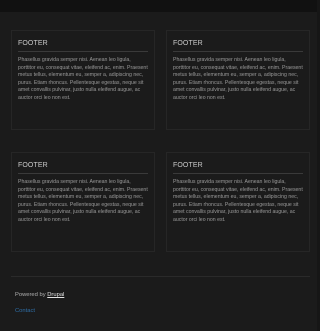  Describe the element at coordinates (160, 276) in the screenshot. I see `footer-divider` at that location.